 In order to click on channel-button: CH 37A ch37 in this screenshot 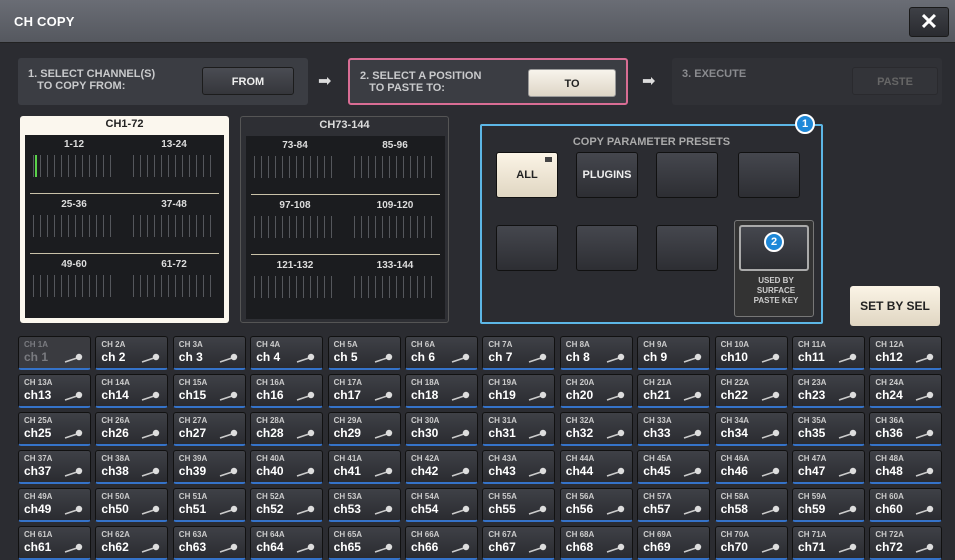, I will do `click(54, 467)`.